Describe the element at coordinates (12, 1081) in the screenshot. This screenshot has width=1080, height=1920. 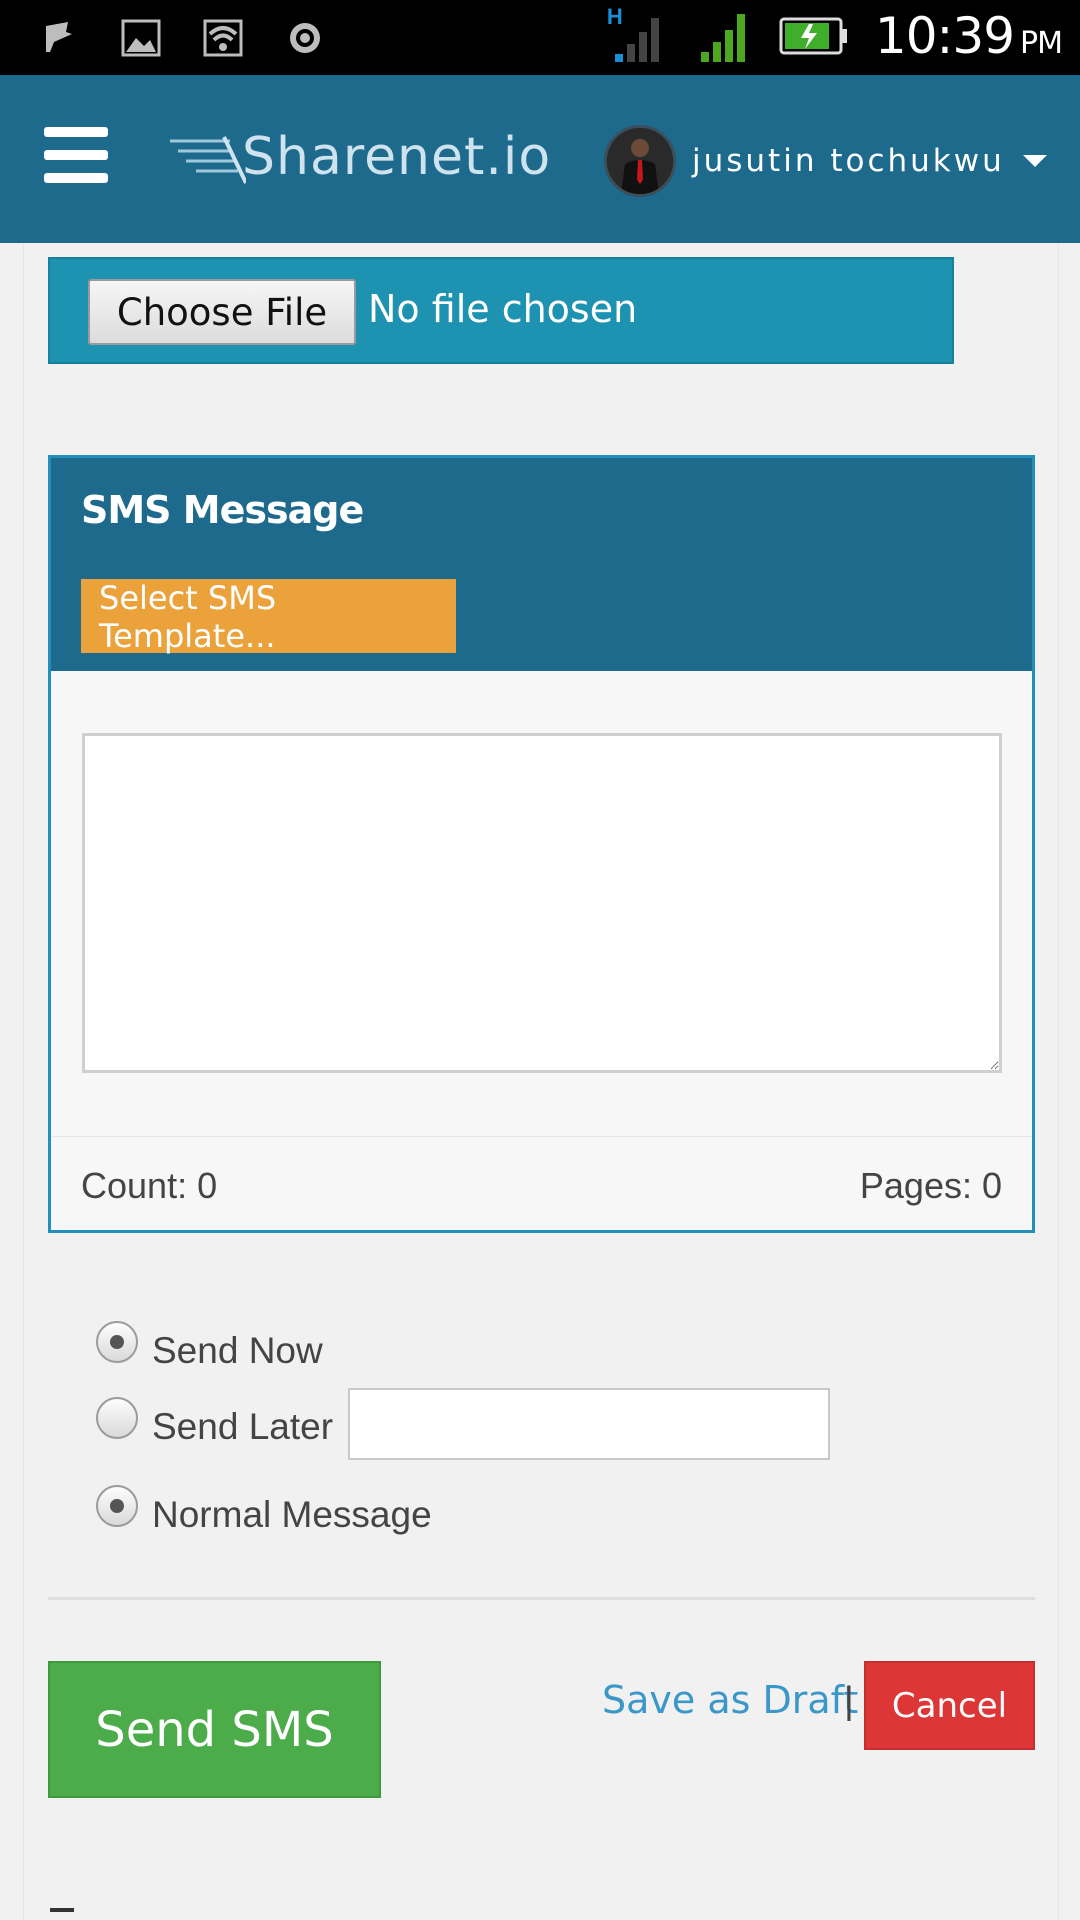
I see `content-gutter` at that location.